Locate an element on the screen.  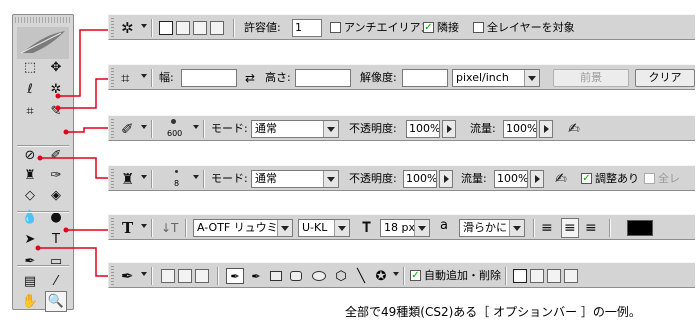
align-left-icon: ≡ is located at coordinates (547, 228).